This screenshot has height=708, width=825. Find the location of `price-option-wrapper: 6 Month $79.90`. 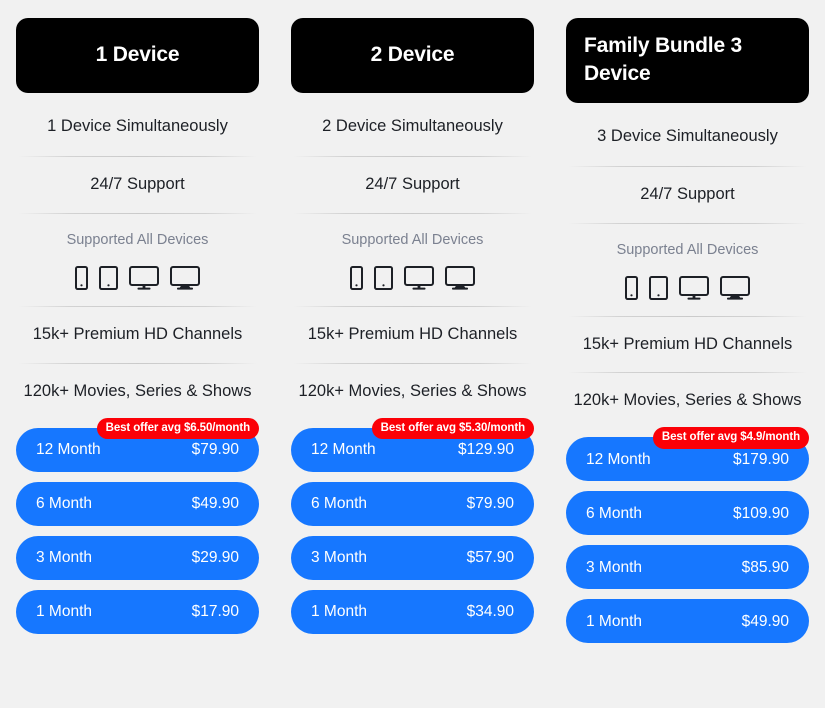

price-option-wrapper: 6 Month $79.90 is located at coordinates (412, 503).